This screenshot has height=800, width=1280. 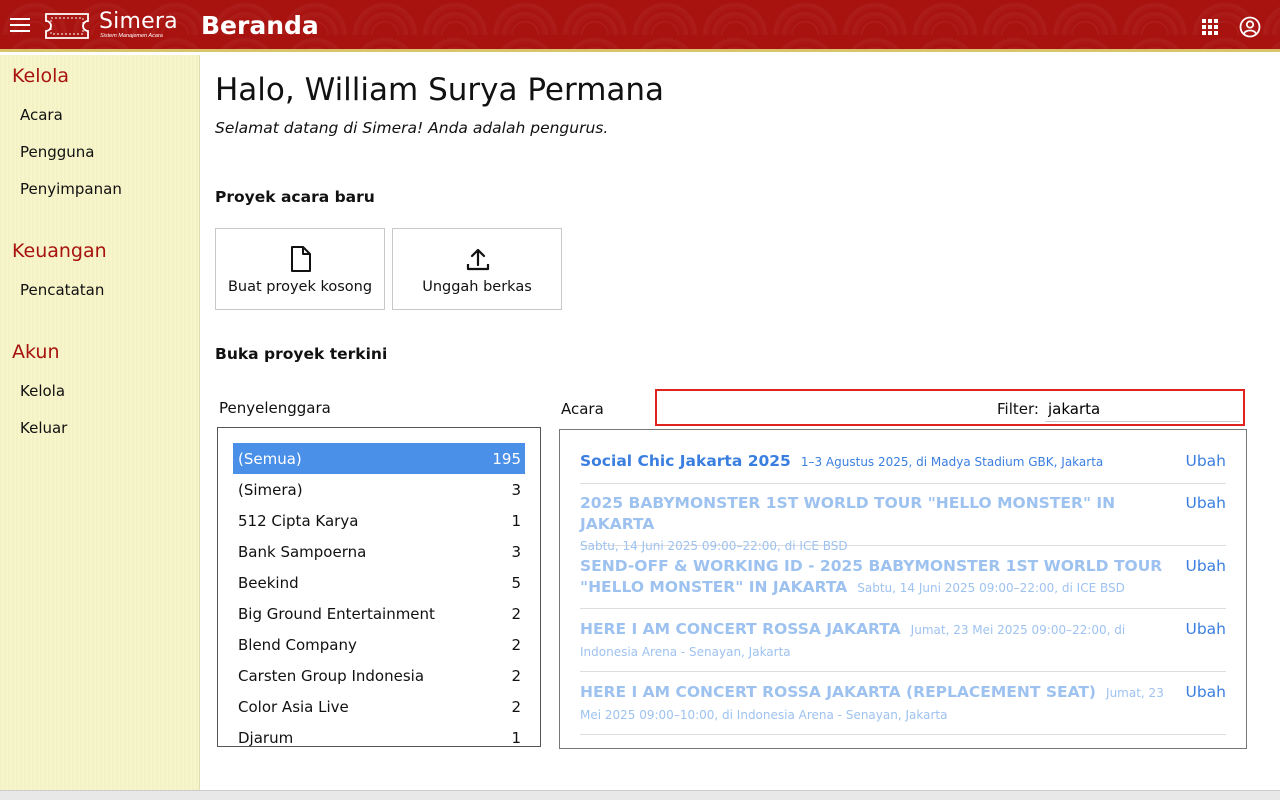 What do you see at coordinates (640, 795) in the screenshot?
I see `bottom-strip` at bounding box center [640, 795].